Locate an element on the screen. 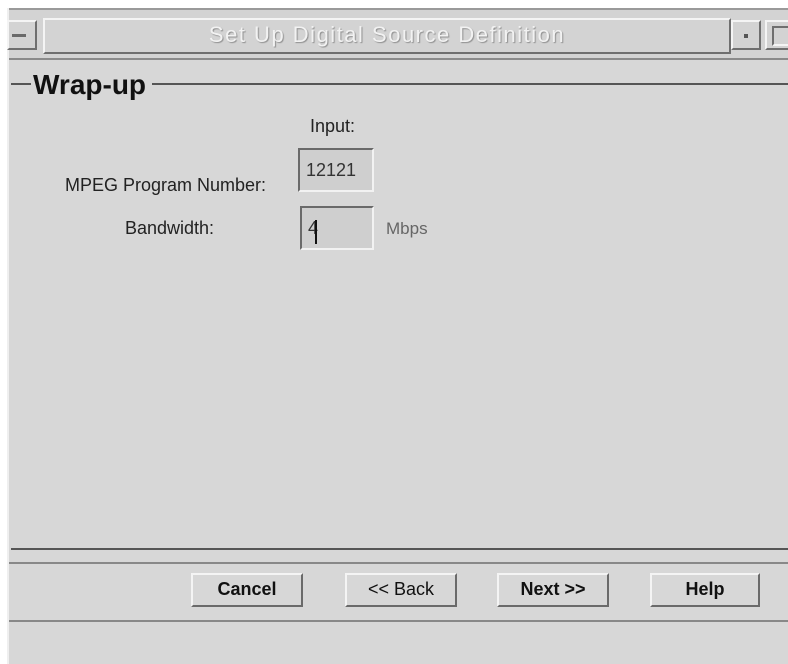 This screenshot has width=788, height=664. program-number-input is located at coordinates (336, 170).